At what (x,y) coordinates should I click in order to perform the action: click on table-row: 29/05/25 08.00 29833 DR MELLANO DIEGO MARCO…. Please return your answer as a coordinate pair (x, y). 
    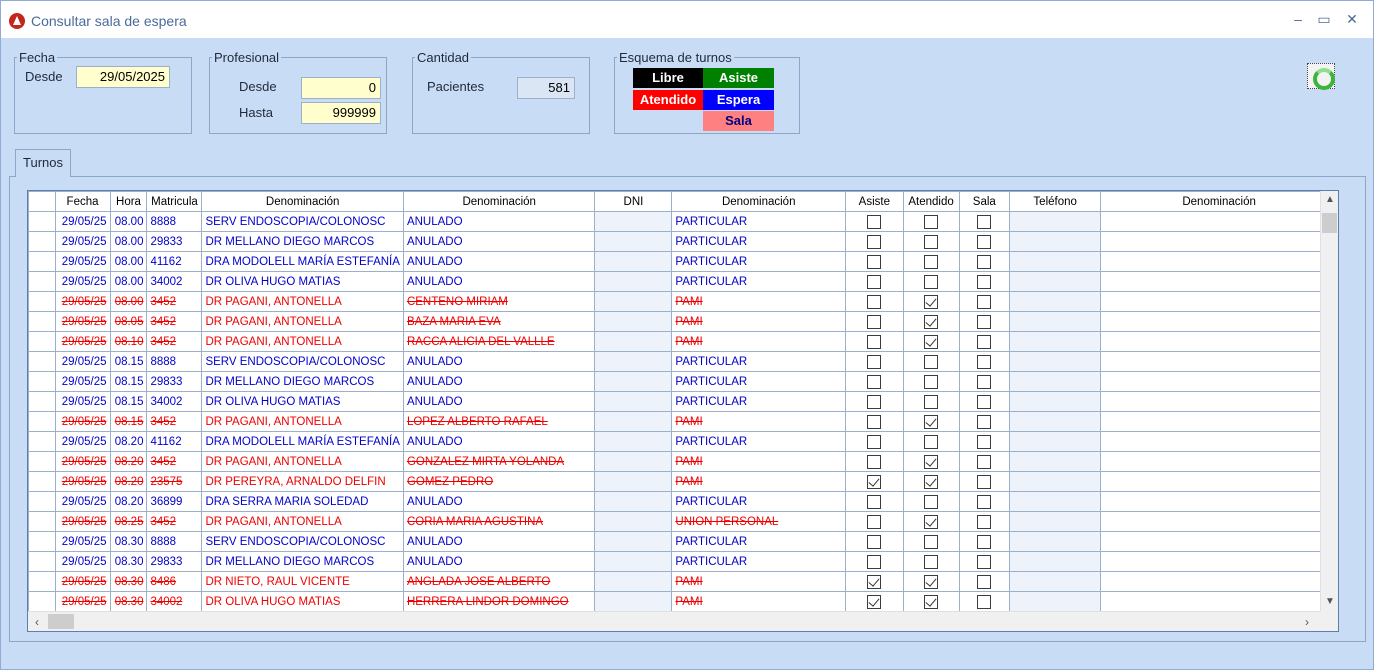
    Looking at the image, I should click on (683, 241).